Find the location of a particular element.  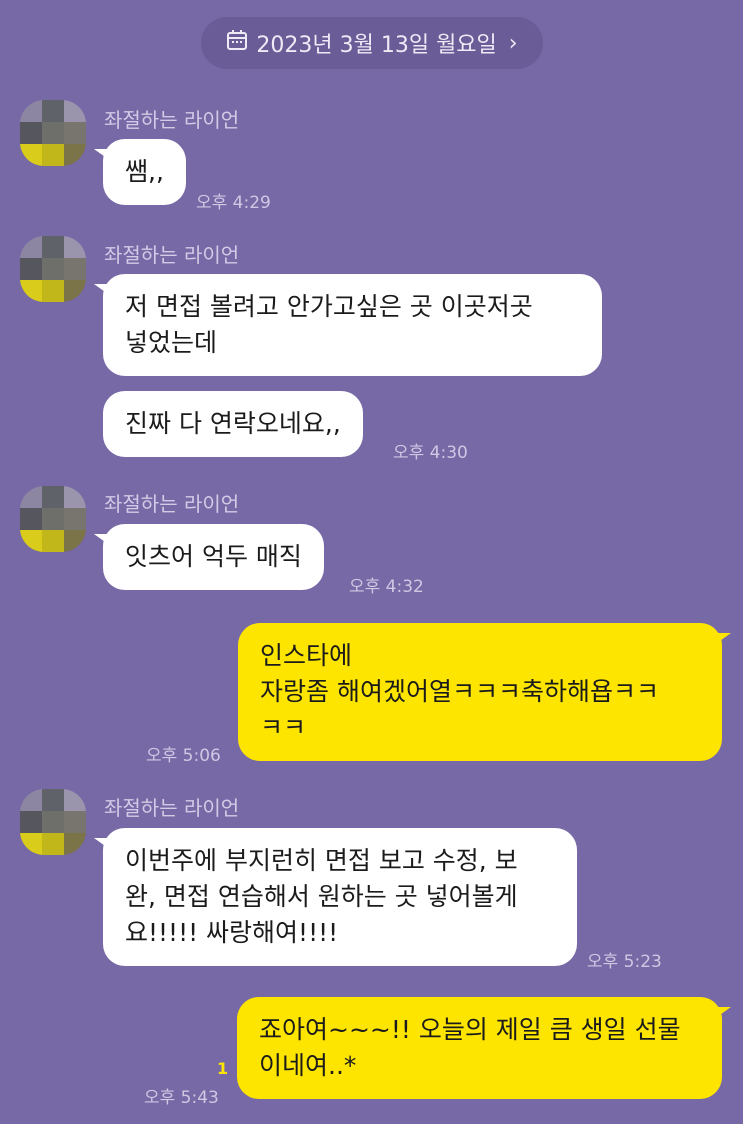

incoming-message-bubble: 저 면접 볼려고 안가고싶은 곳 이곳저곳 넣었는데 is located at coordinates (348, 325).